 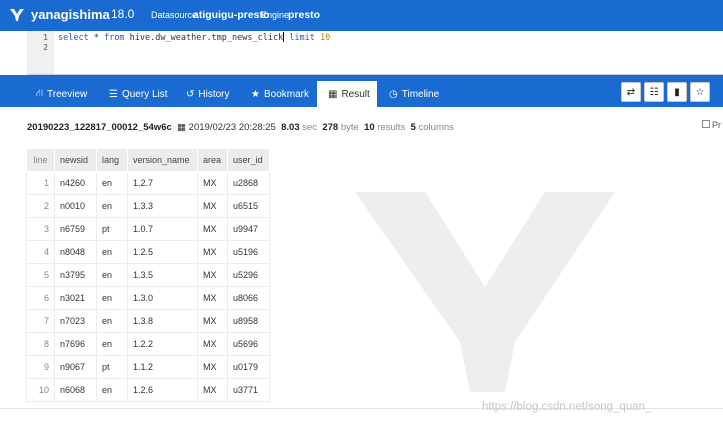 I want to click on table-cell: 1.3.3, so click(x=162, y=206).